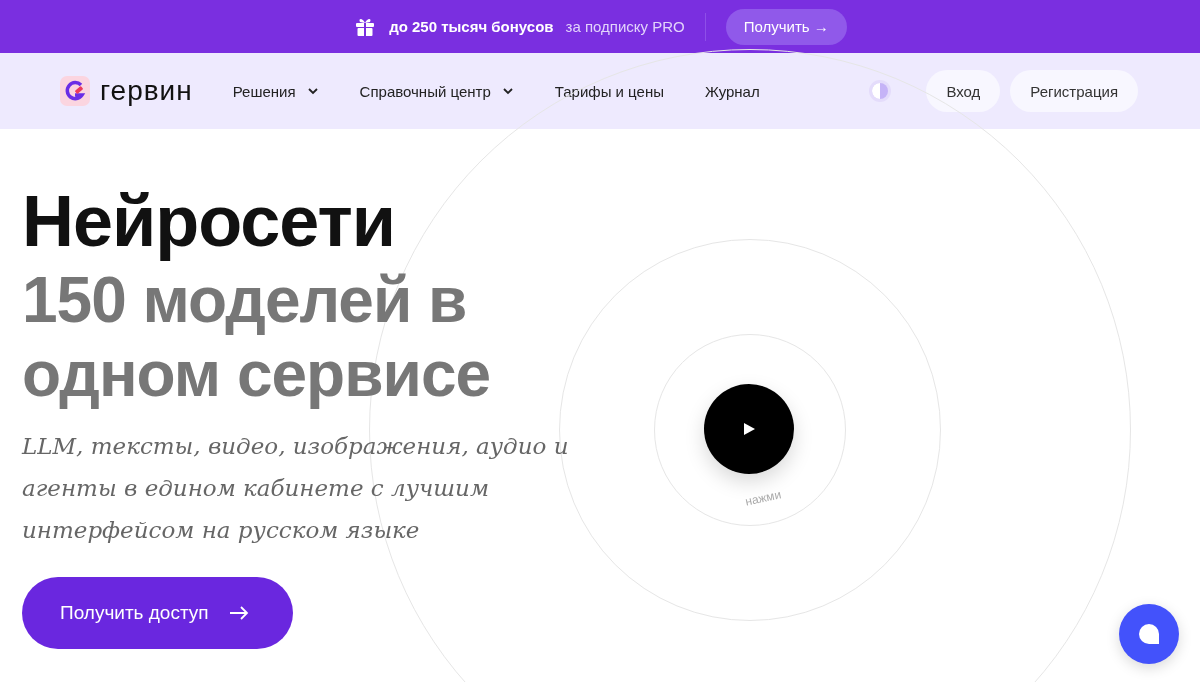 Image resolution: width=1200 pixels, height=682 pixels. I want to click on arrow-right-icon, so click(238, 613).